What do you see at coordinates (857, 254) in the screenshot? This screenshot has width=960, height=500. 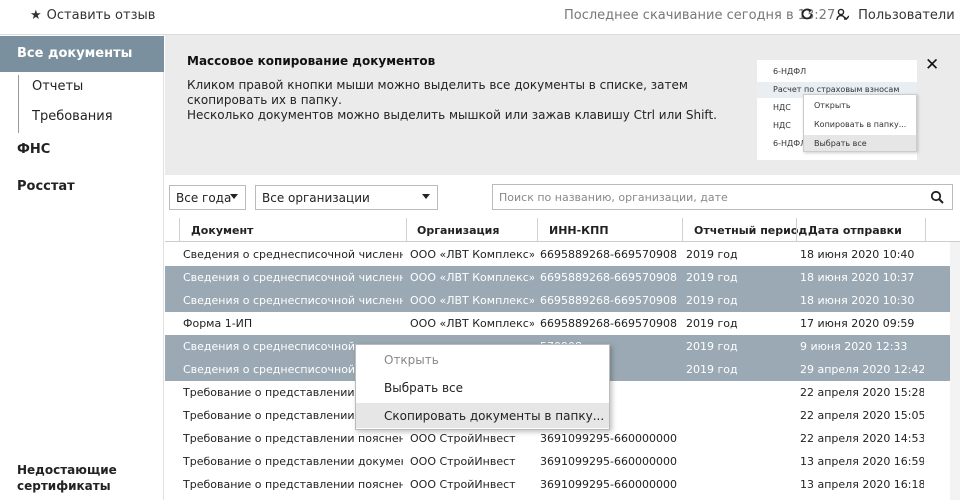 I see `cell-sent-date: 18 июня 2020 10:40` at bounding box center [857, 254].